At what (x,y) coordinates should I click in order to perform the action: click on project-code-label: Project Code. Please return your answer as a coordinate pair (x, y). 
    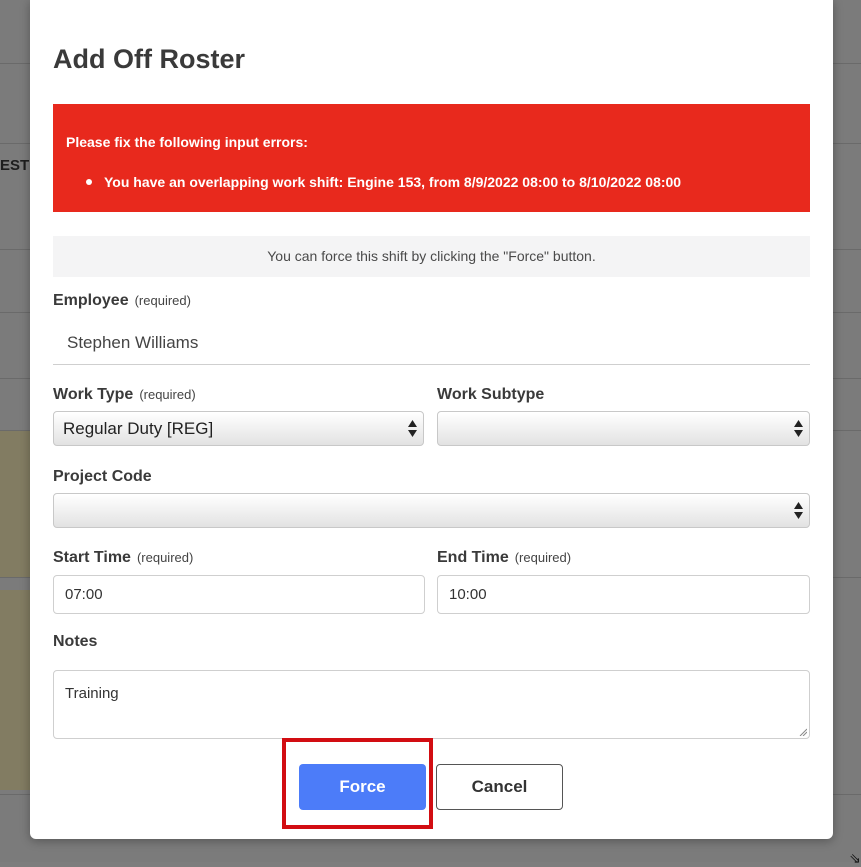
    Looking at the image, I should click on (102, 477).